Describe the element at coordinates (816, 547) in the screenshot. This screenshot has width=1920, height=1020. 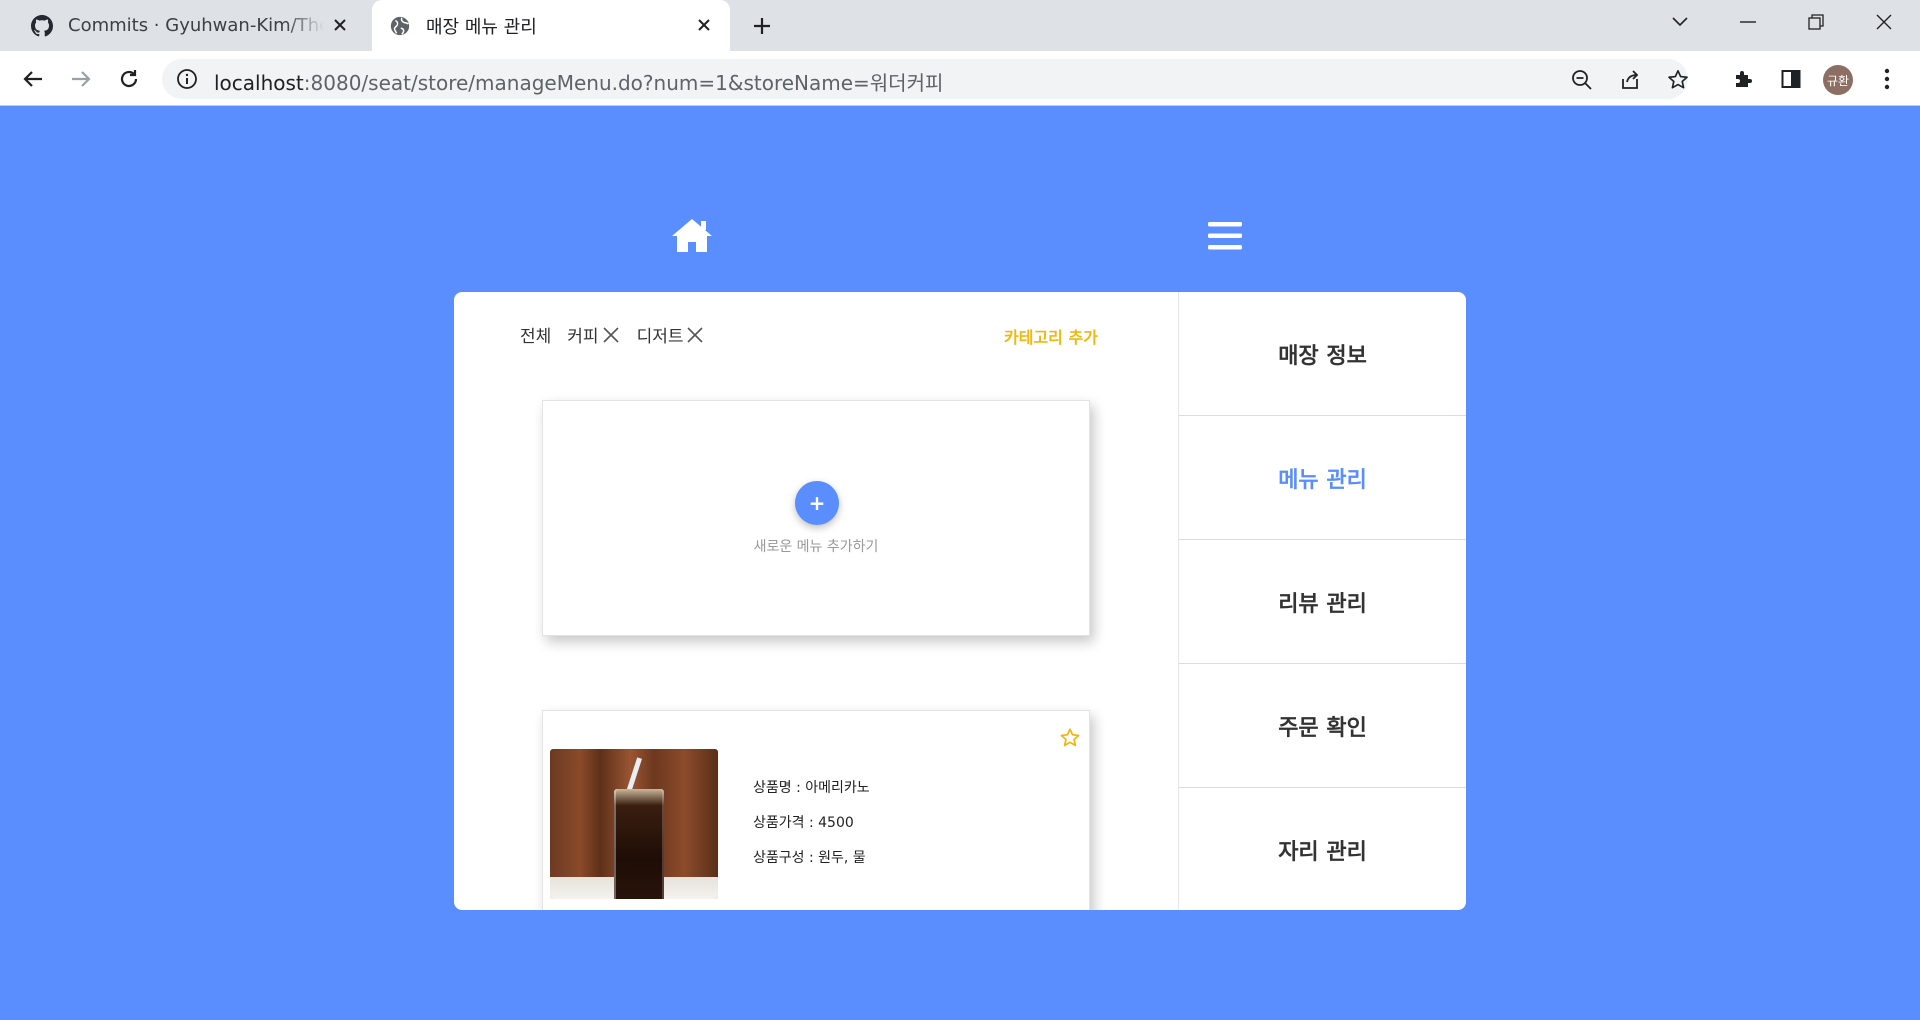
I see `add-menu-label: 새로운 메뉴 추가하기` at that location.